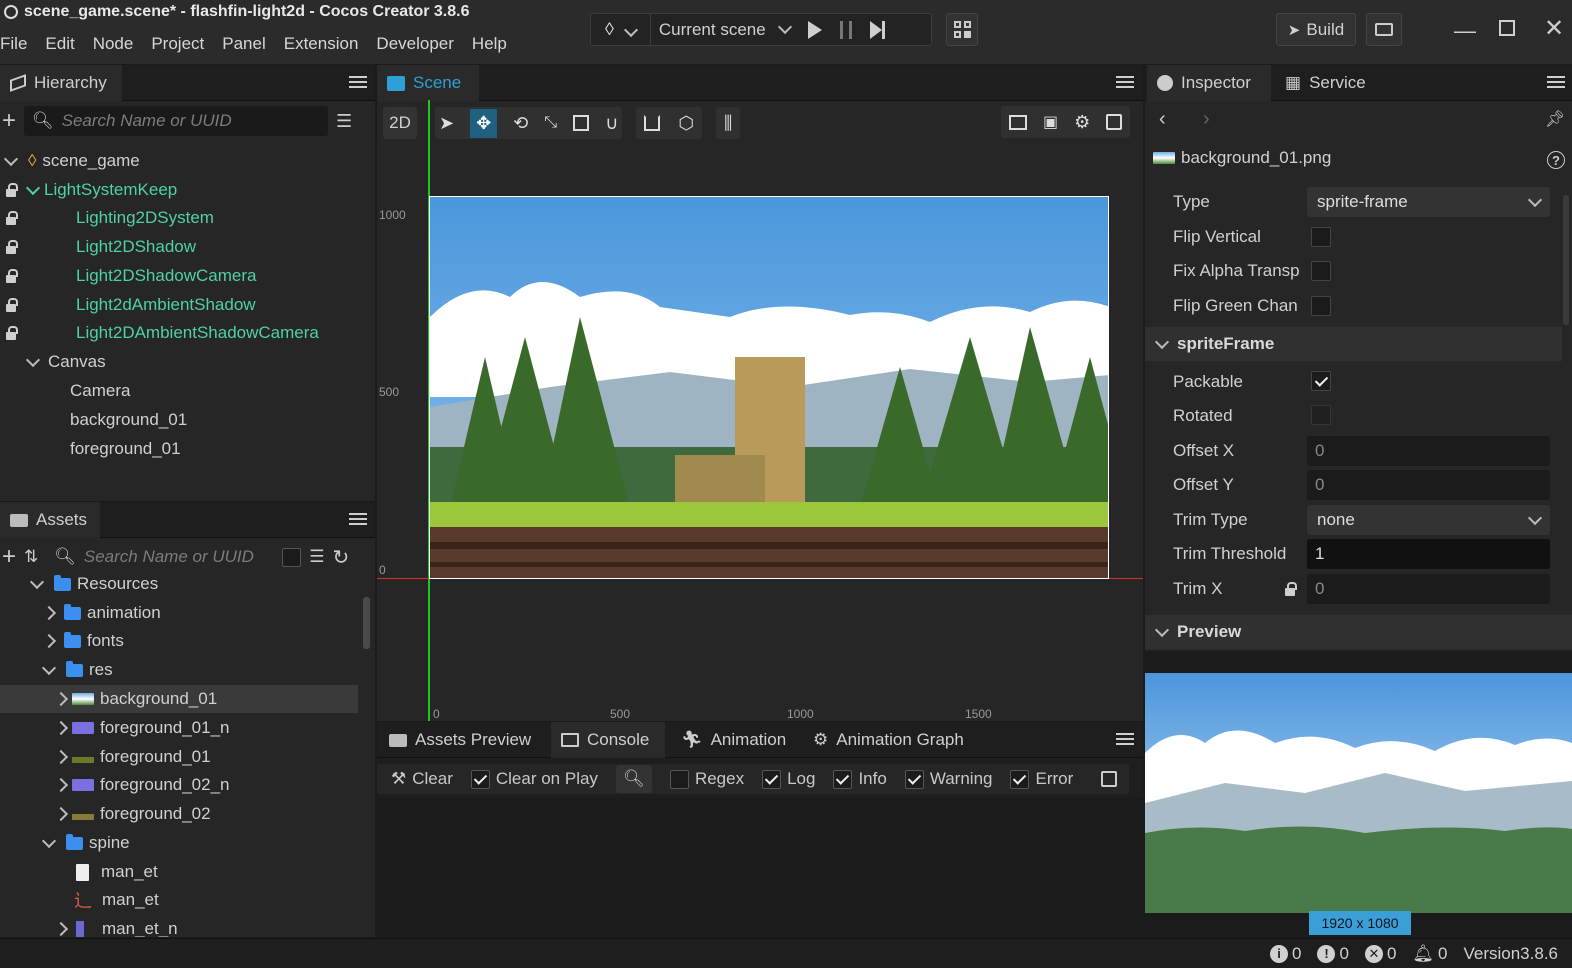  I want to click on warning-count: ! 0, so click(1333, 954).